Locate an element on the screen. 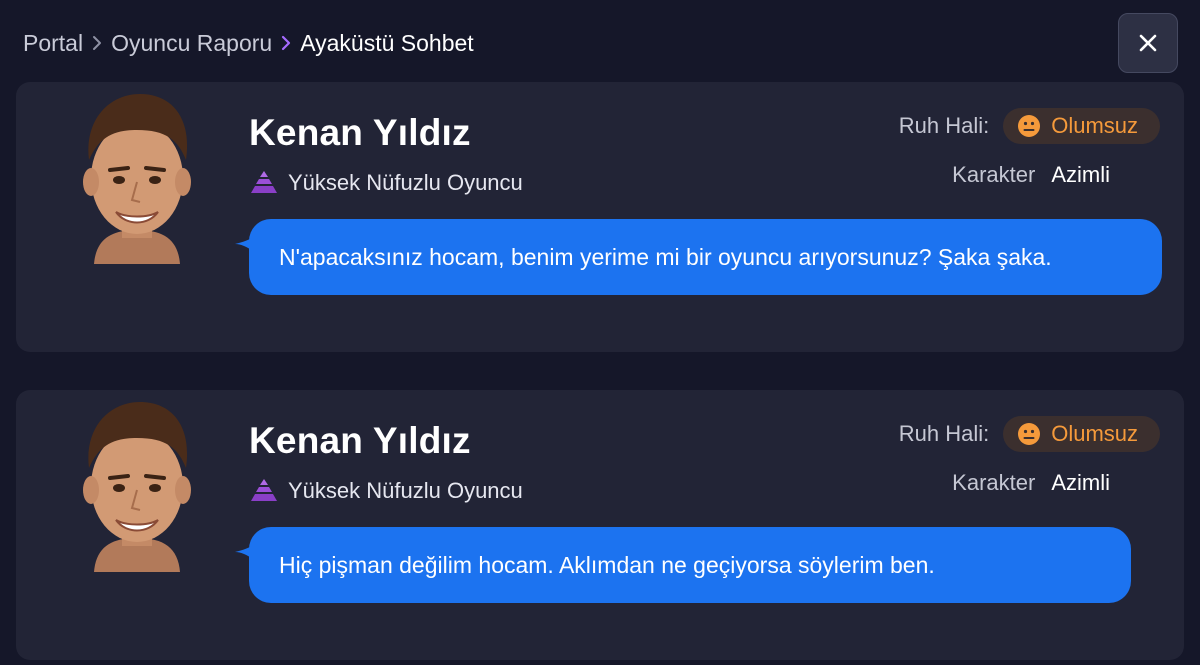 The image size is (1200, 665). breadcrumb-portal: Portal is located at coordinates (53, 43).